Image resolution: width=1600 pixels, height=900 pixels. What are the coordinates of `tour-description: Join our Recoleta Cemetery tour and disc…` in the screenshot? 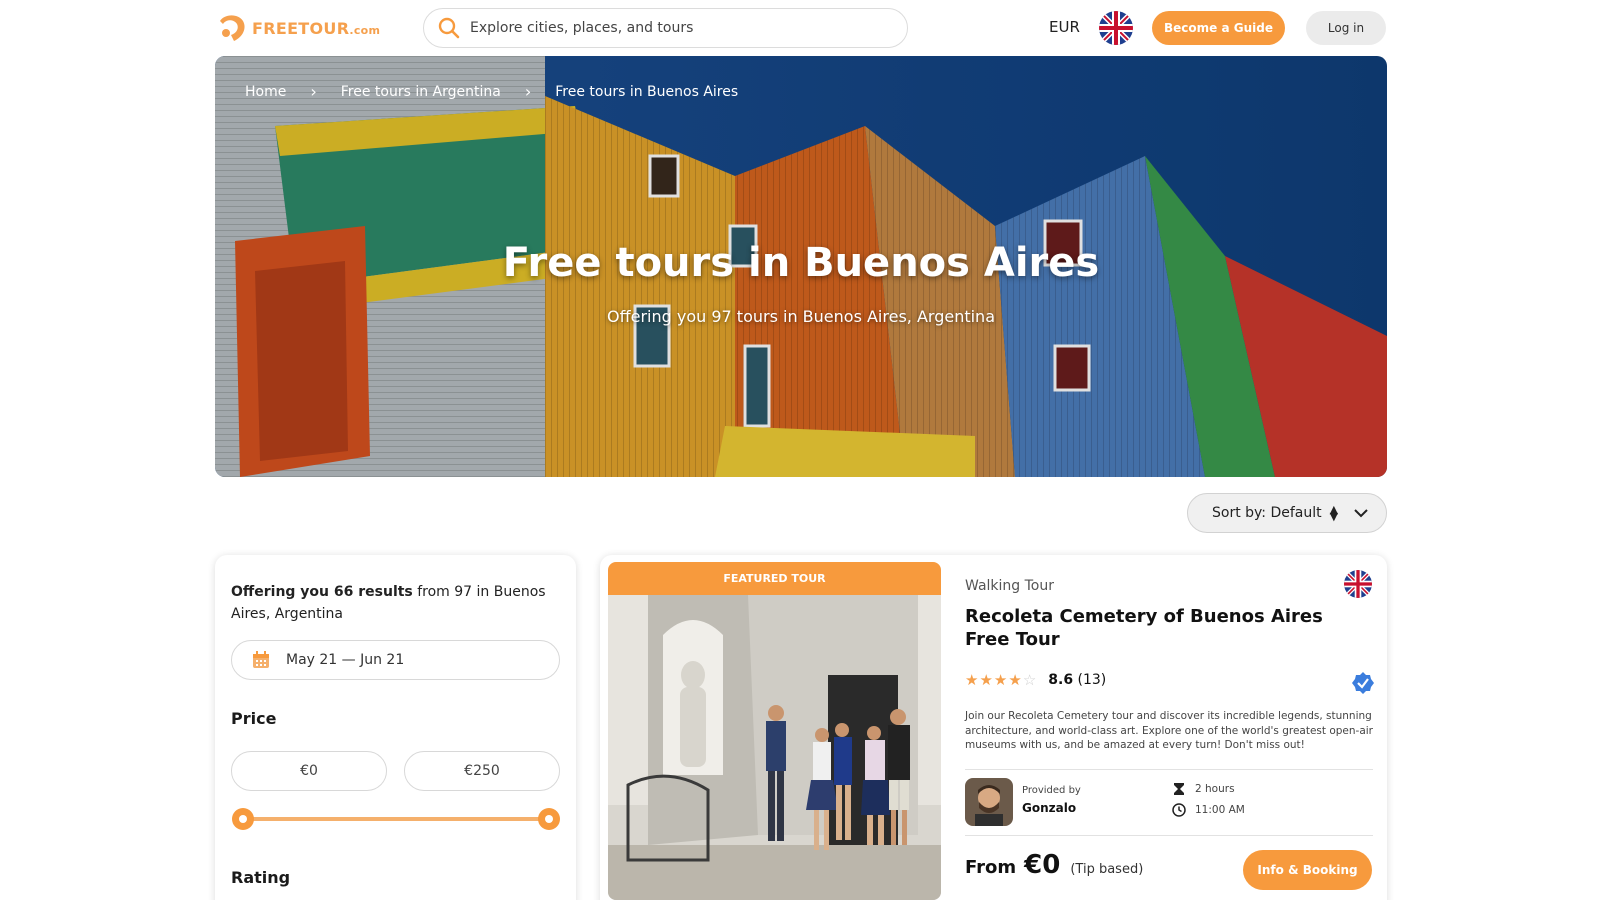 It's located at (1169, 730).